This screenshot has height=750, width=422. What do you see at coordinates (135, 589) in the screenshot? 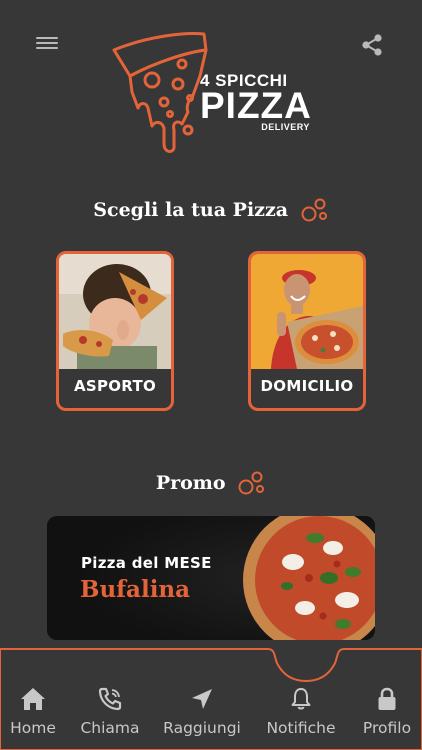
I see `promo-pizza-name: Bufalina` at bounding box center [135, 589].